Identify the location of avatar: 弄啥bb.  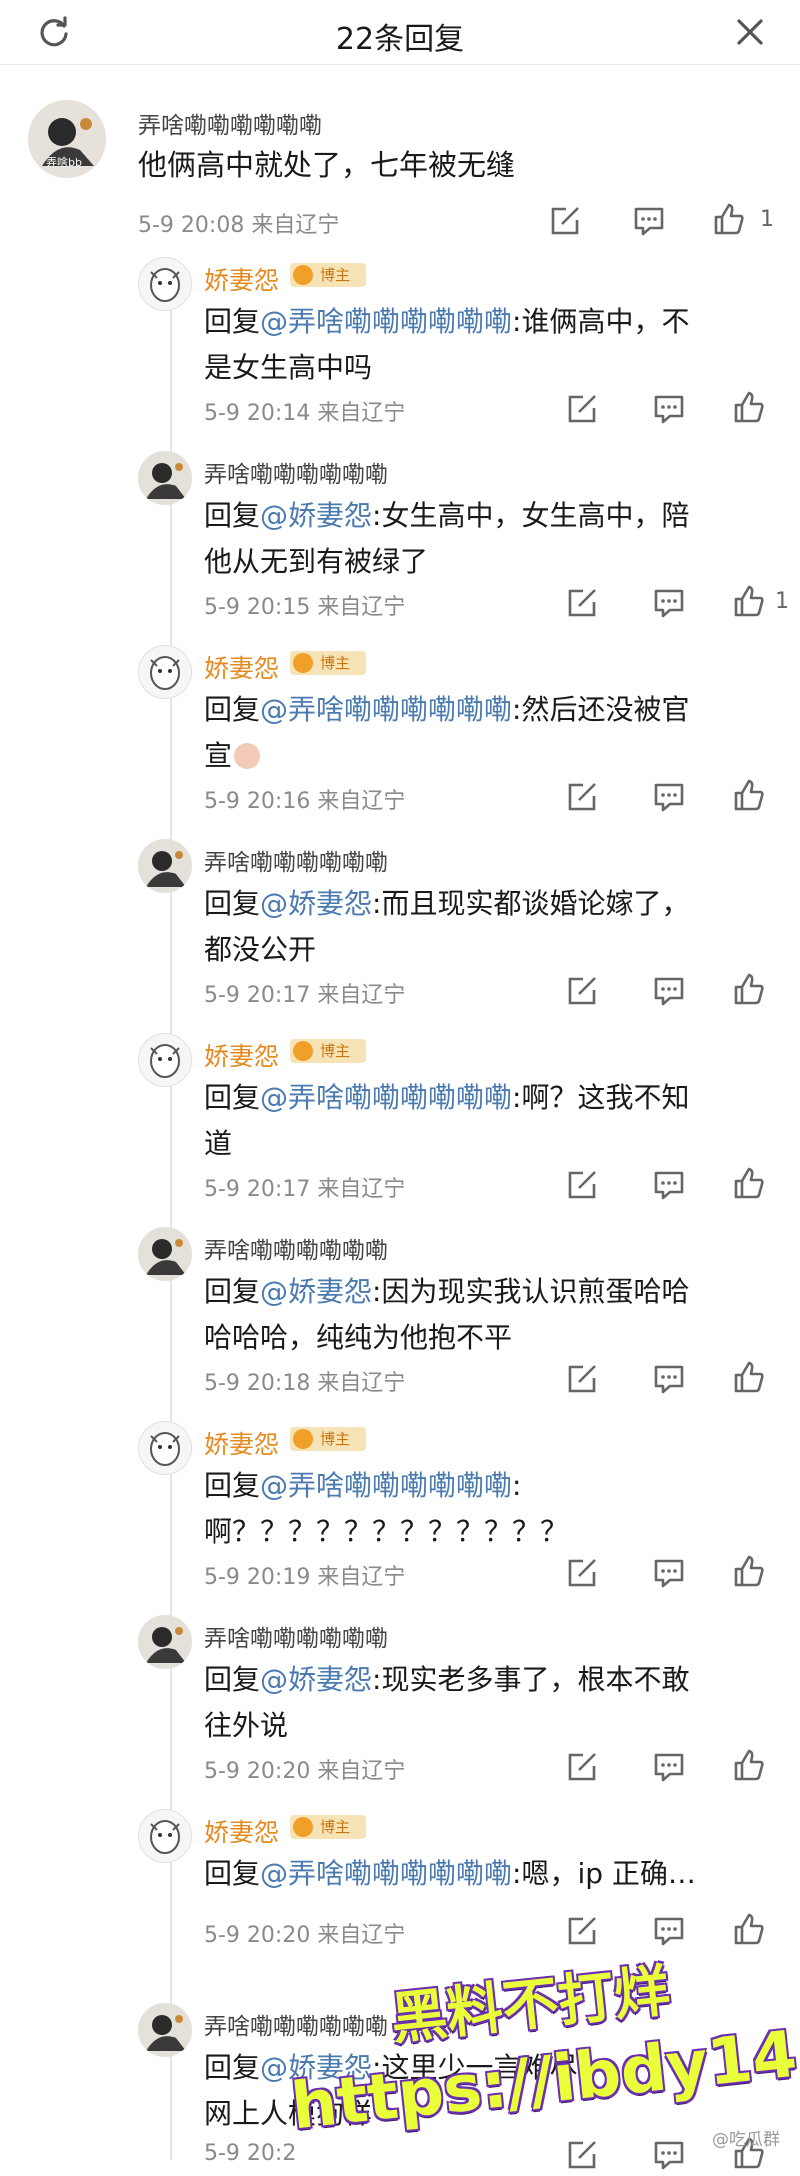
(67, 139).